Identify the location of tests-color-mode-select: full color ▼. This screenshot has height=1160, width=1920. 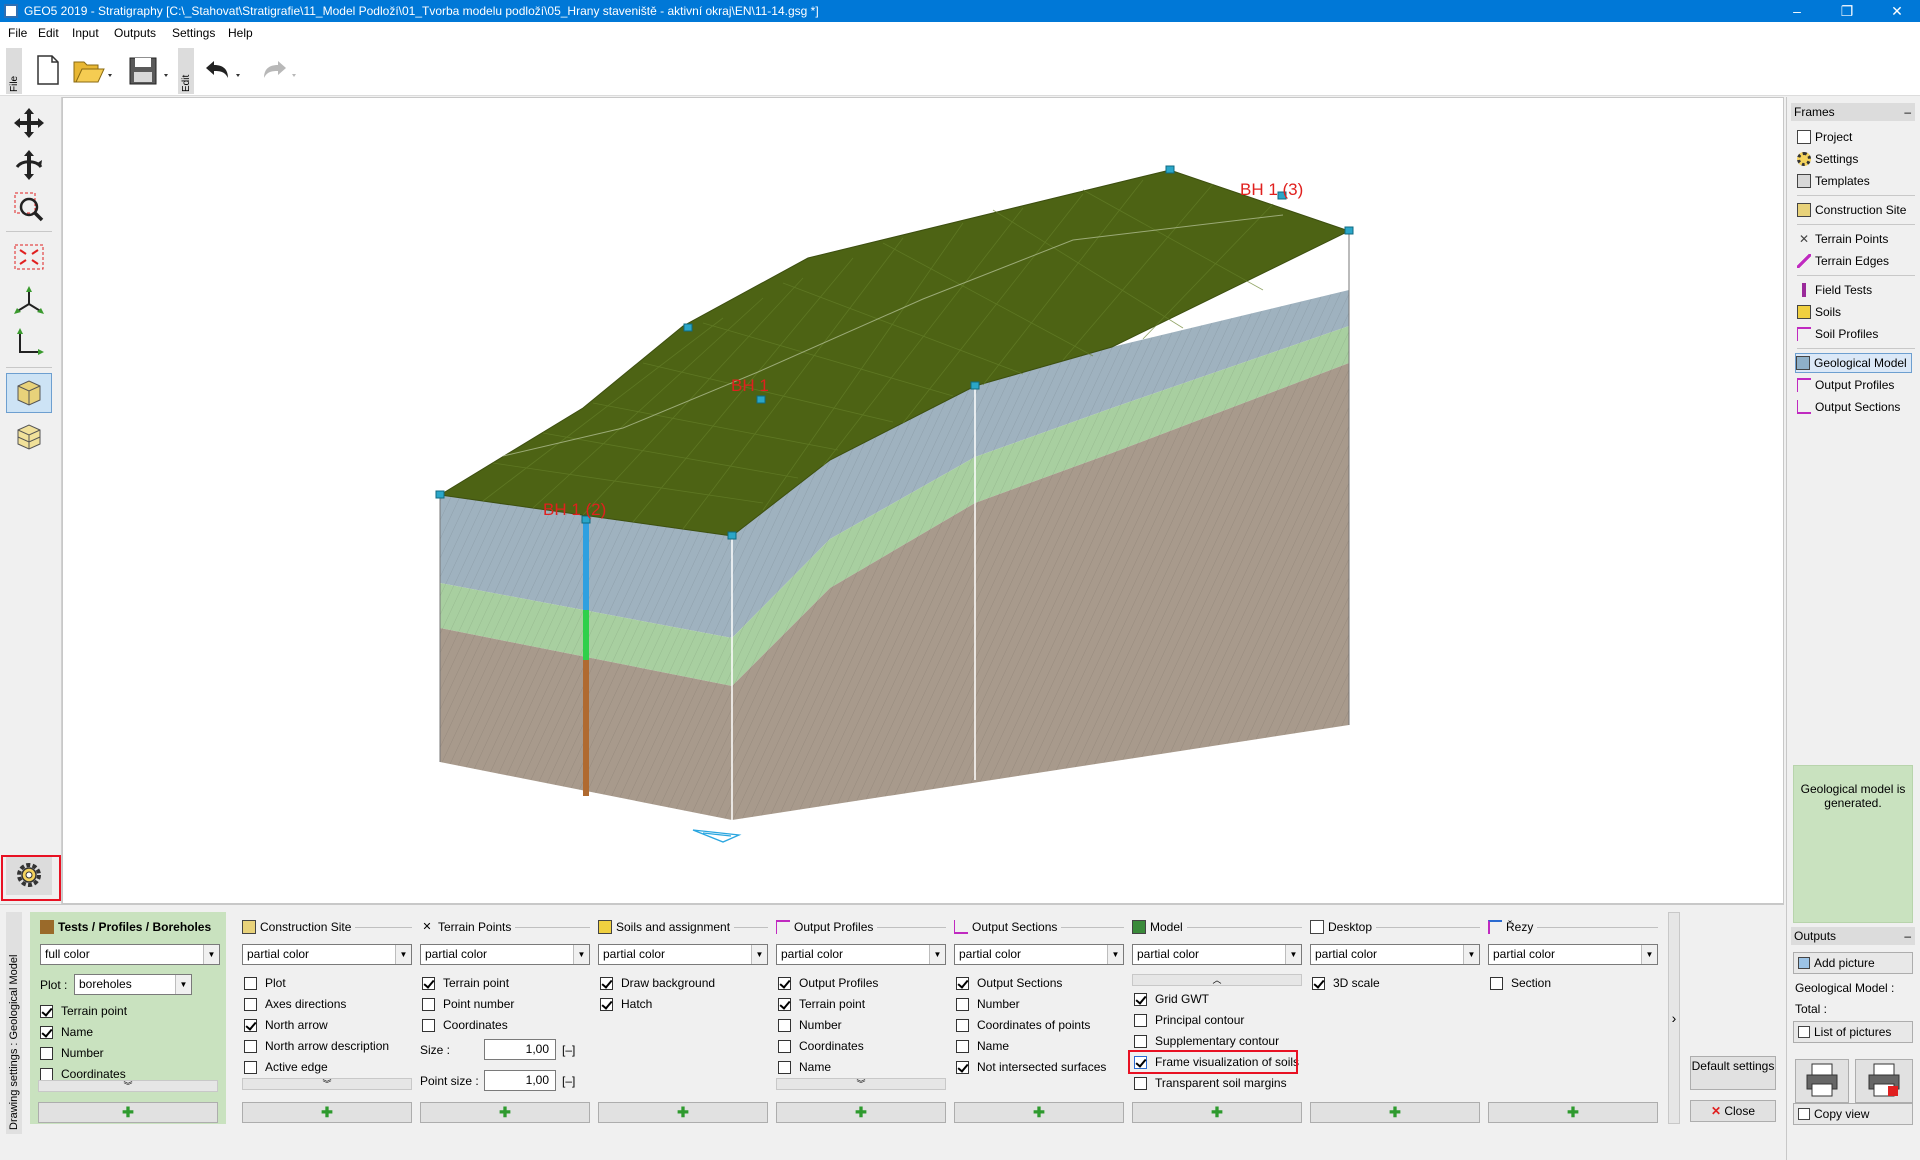
(130, 954).